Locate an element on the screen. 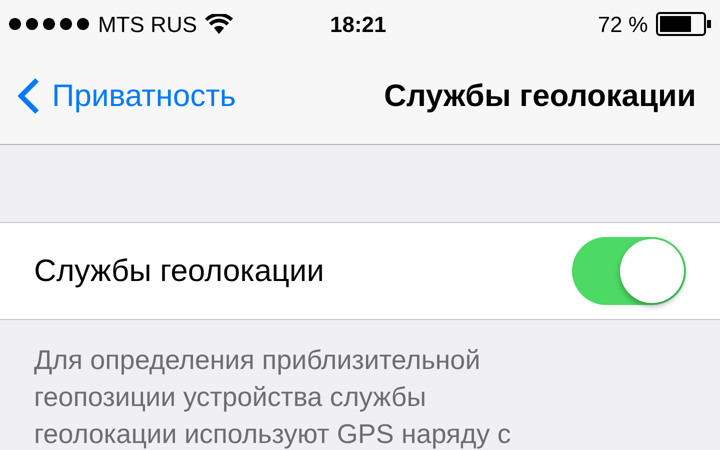  toggle-switch is located at coordinates (629, 271).